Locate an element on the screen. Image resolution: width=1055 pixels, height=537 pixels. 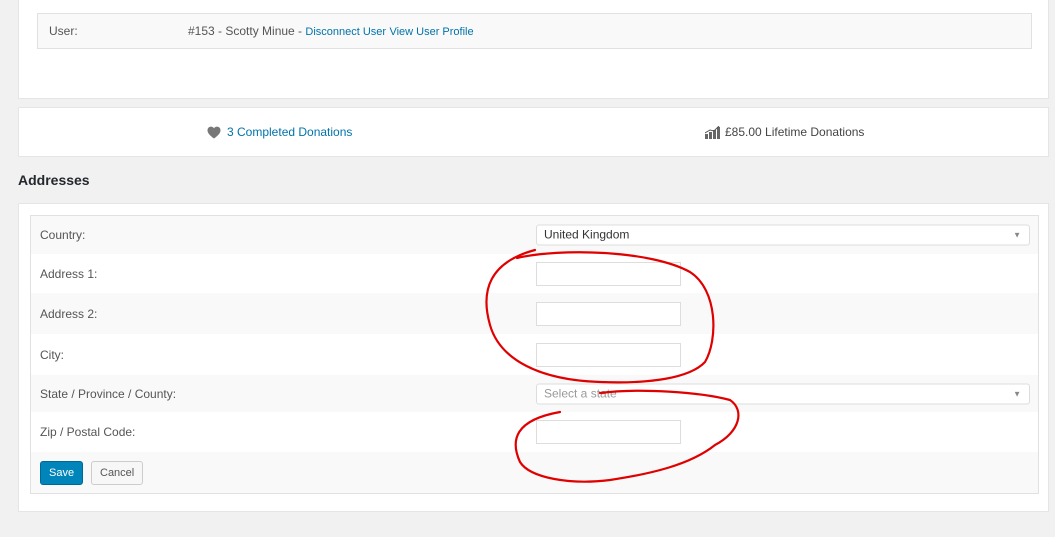
view-user-profile-link: View User Profile is located at coordinates (431, 32).